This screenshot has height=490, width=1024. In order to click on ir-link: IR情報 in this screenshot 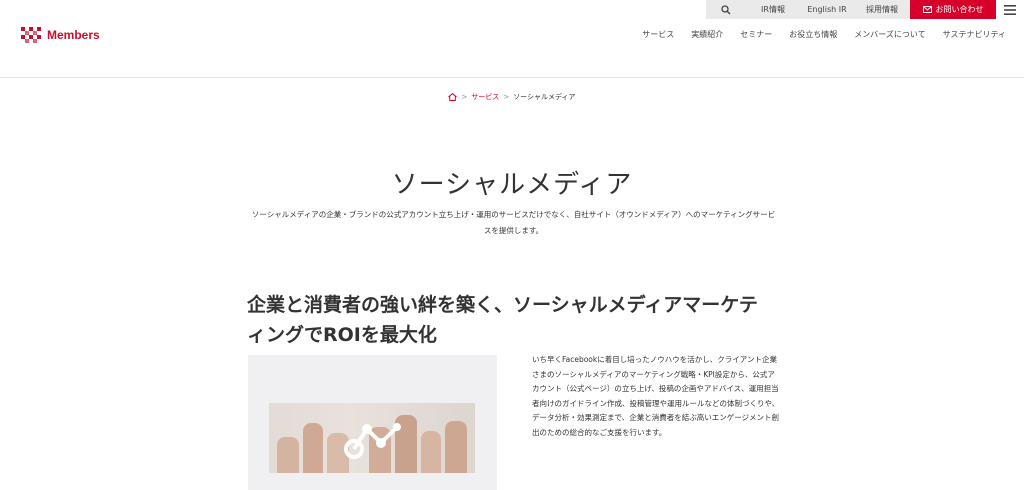, I will do `click(773, 9)`.